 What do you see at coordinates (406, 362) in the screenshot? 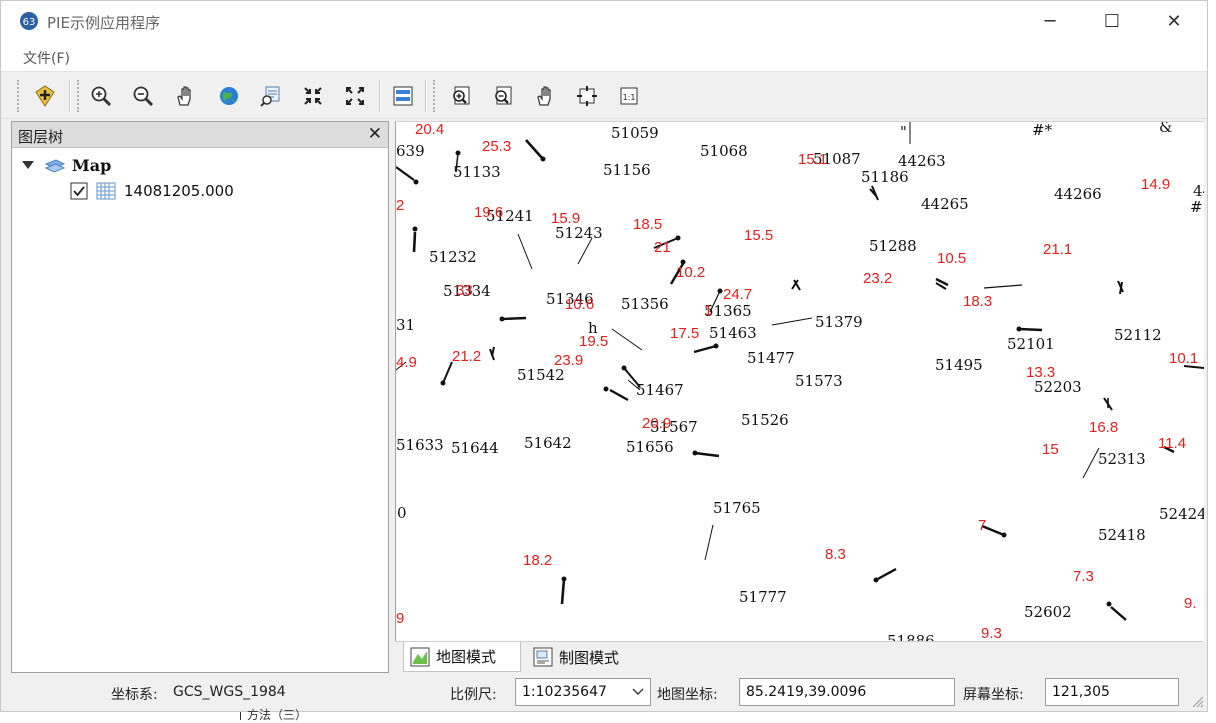
I see `temperature-label: 4.9` at bounding box center [406, 362].